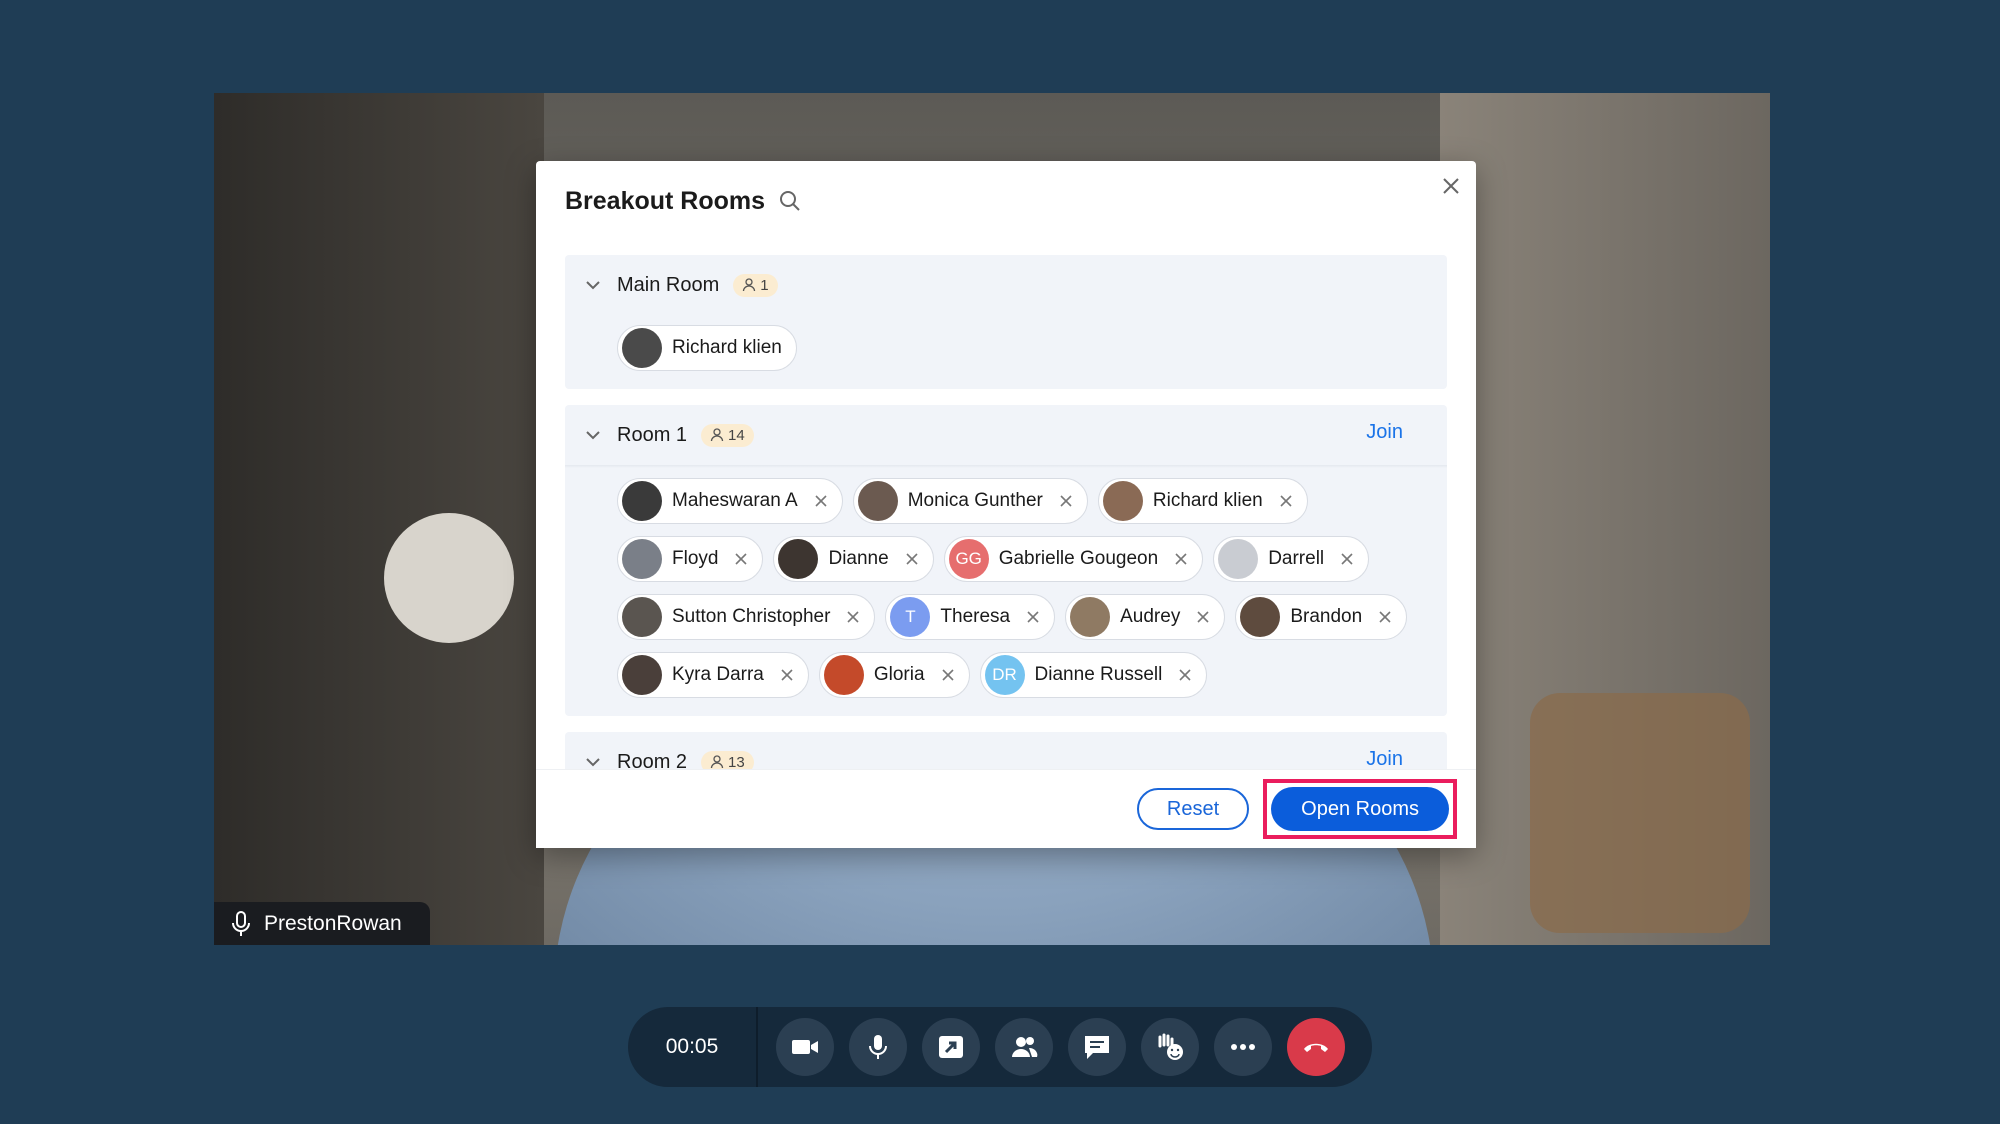 The width and height of the screenshot is (2000, 1124). I want to click on open-rooms-button: Open Rooms, so click(1360, 809).